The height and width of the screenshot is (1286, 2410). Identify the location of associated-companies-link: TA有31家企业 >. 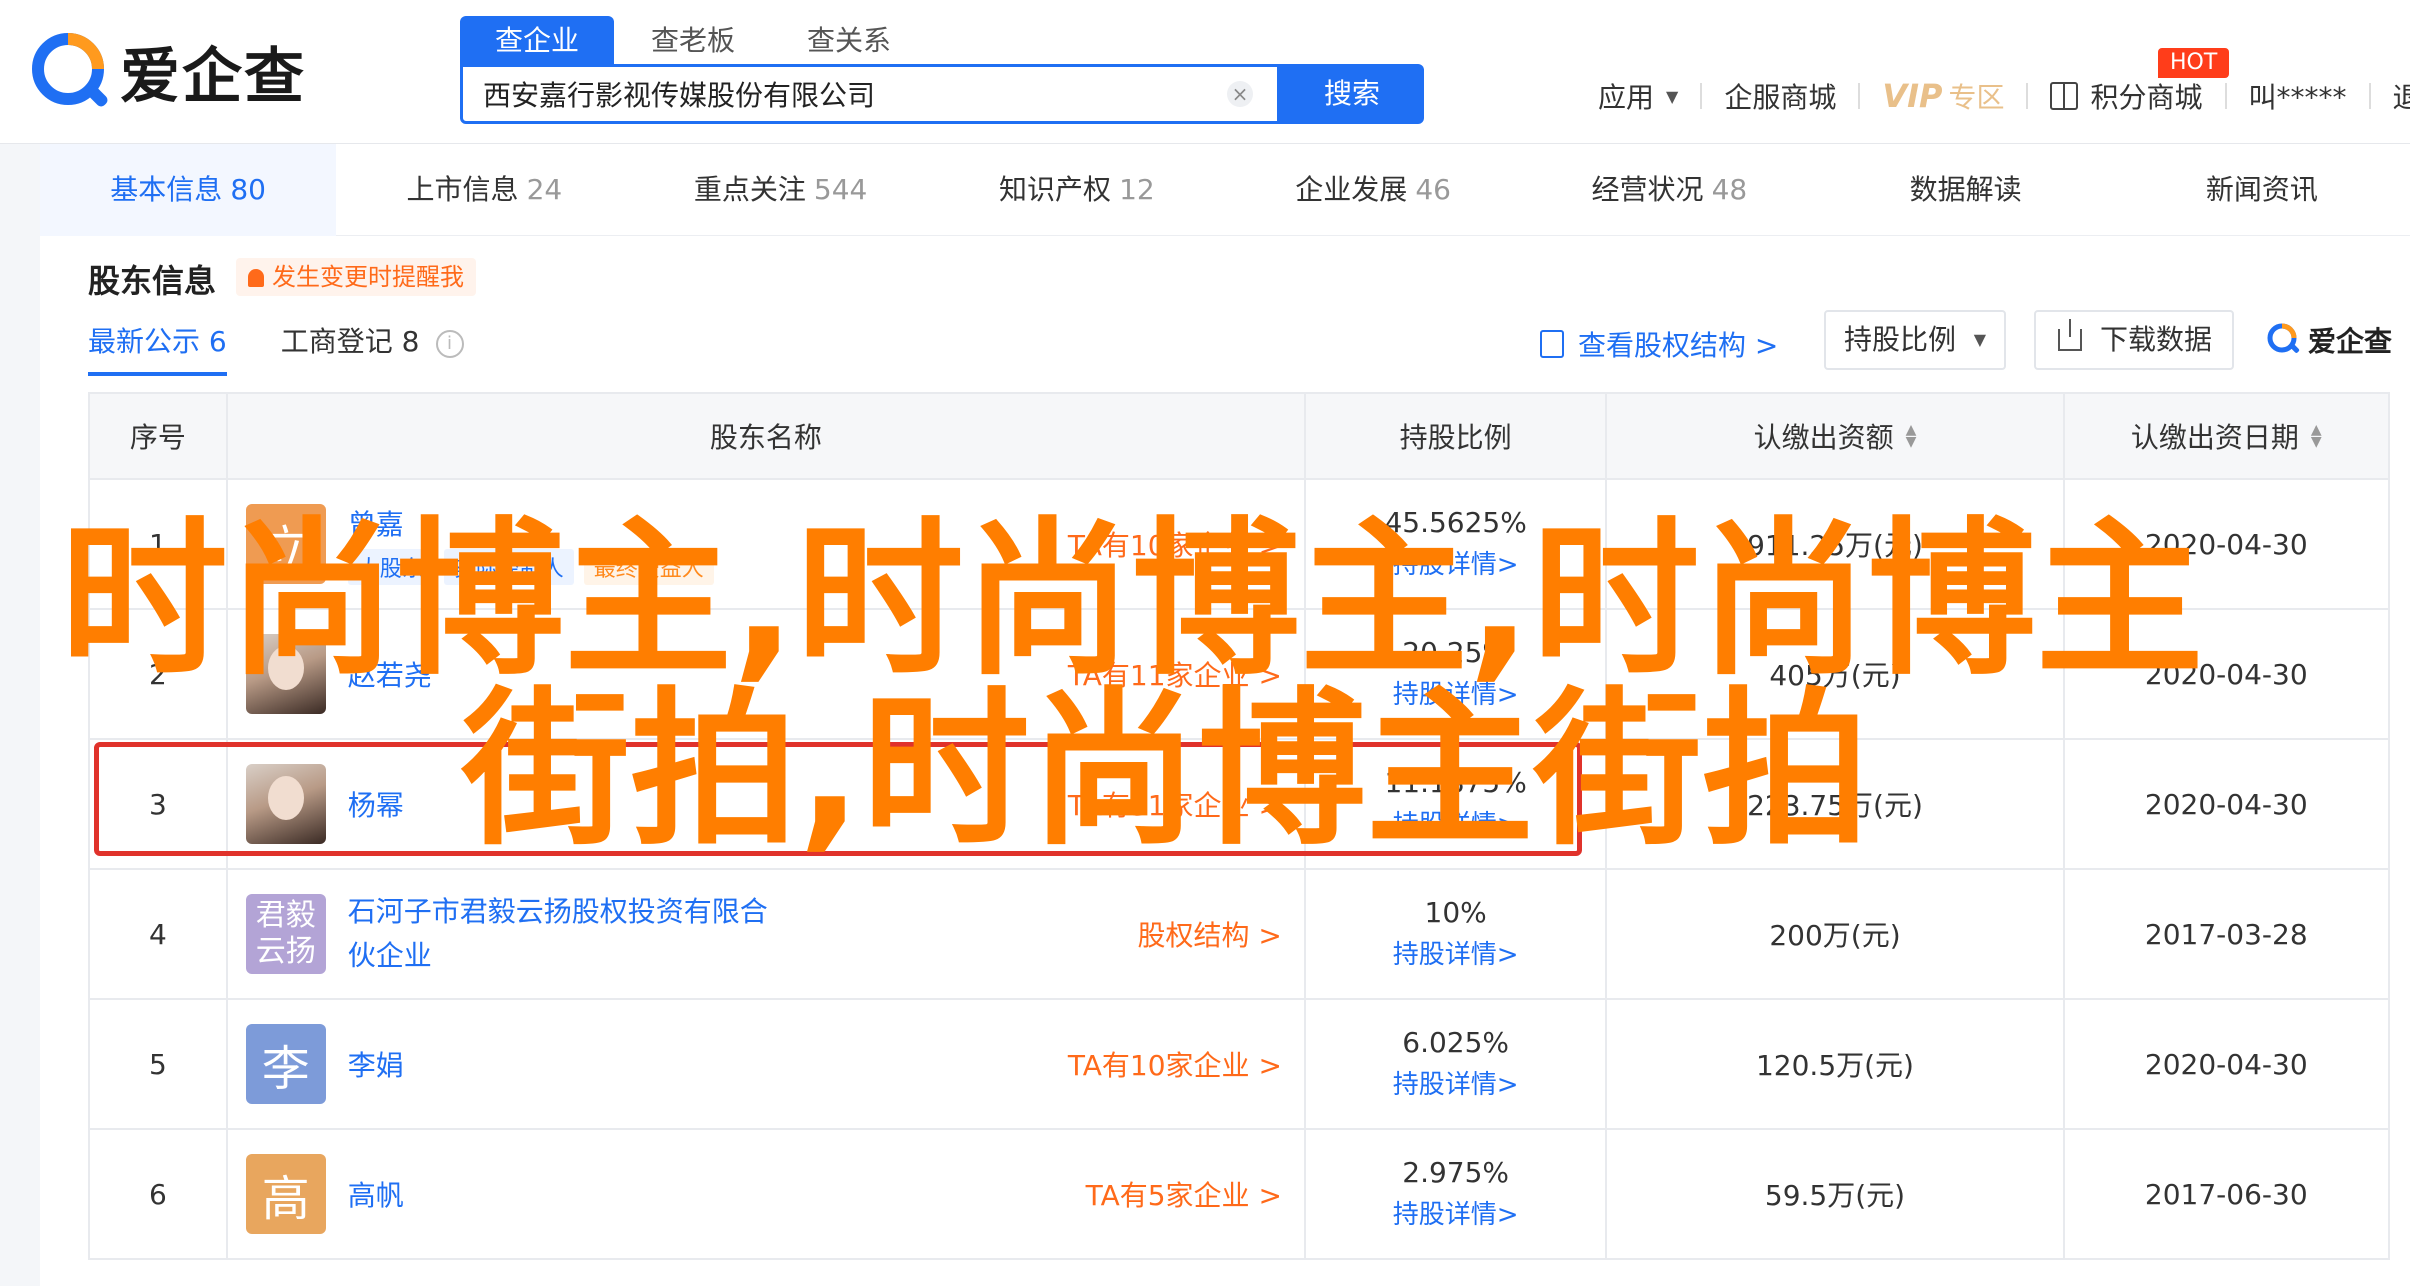
(1175, 804).